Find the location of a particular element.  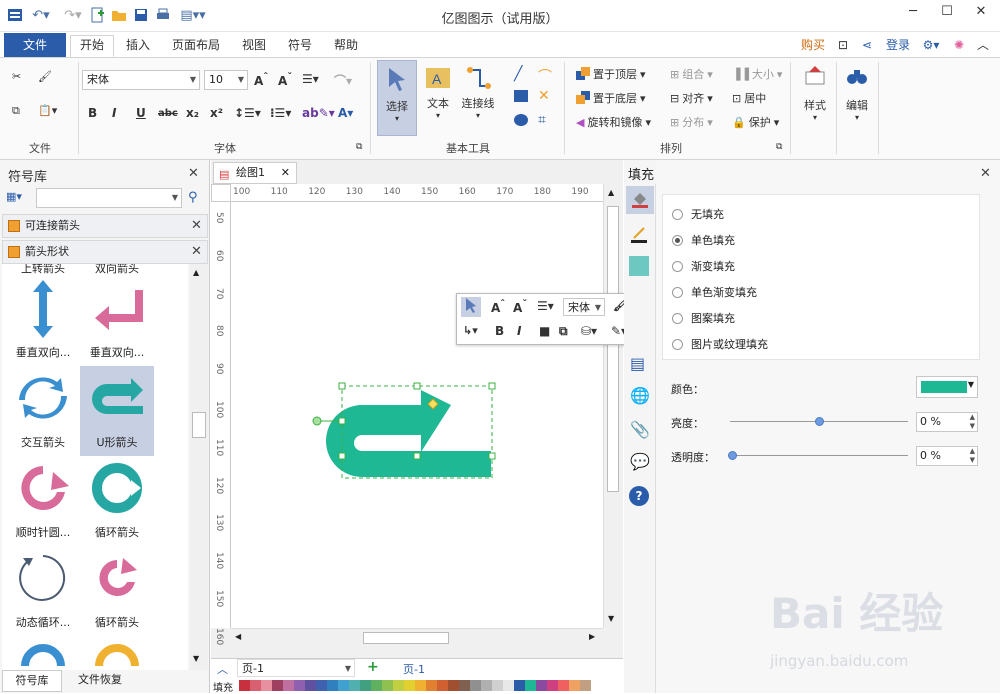

shape-partial-blue is located at coordinates (43, 653).